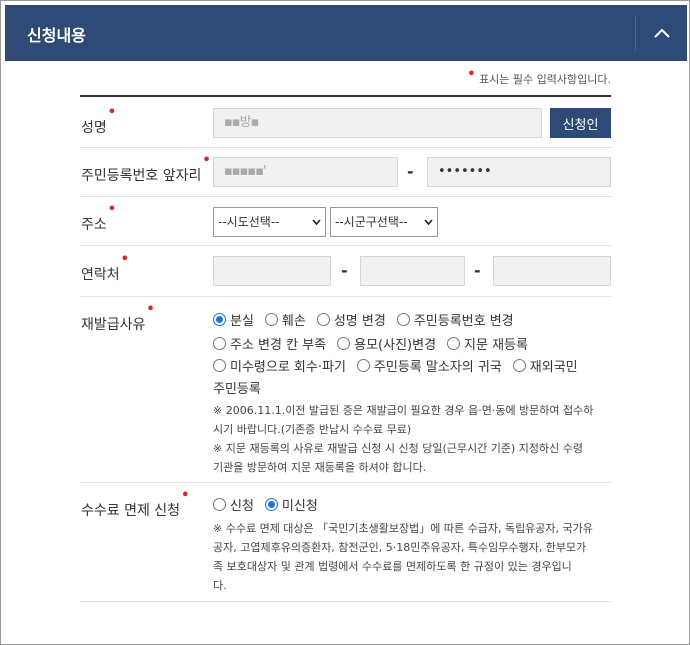 The width and height of the screenshot is (690, 645). Describe the element at coordinates (351, 319) in the screenshot. I see `reason-option-name-change: 성명 변경` at that location.